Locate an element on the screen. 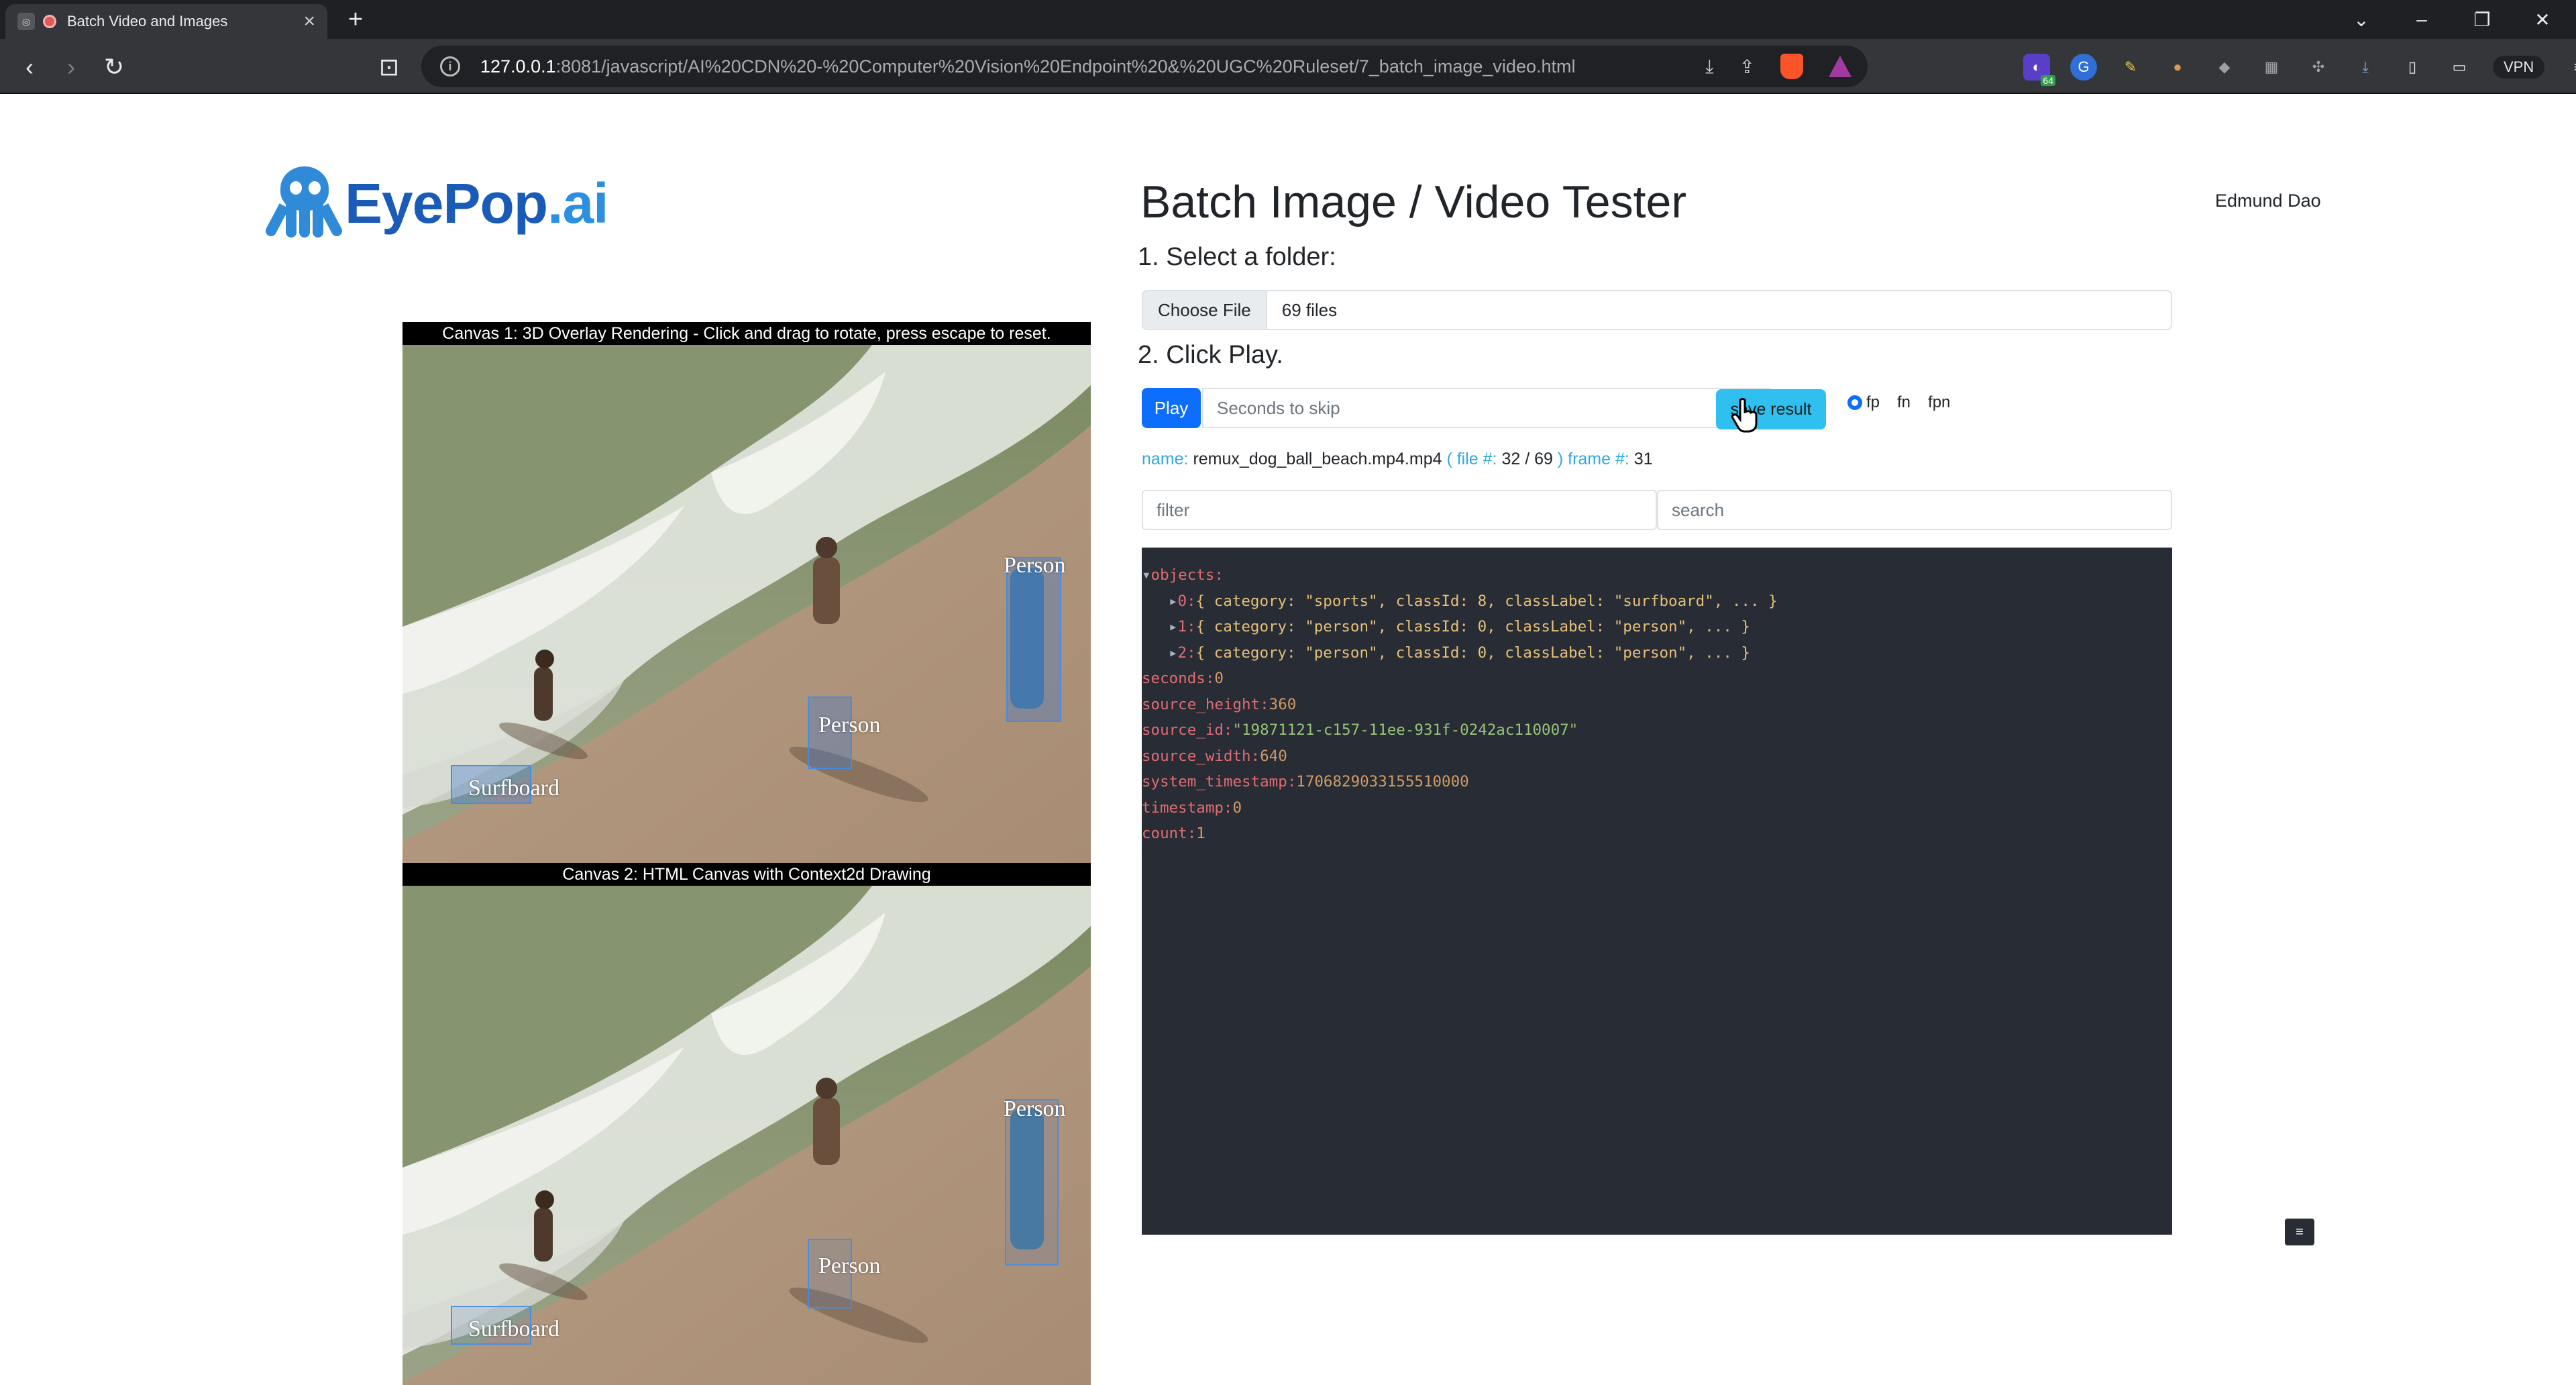  field-key: count: is located at coordinates (1169, 833).